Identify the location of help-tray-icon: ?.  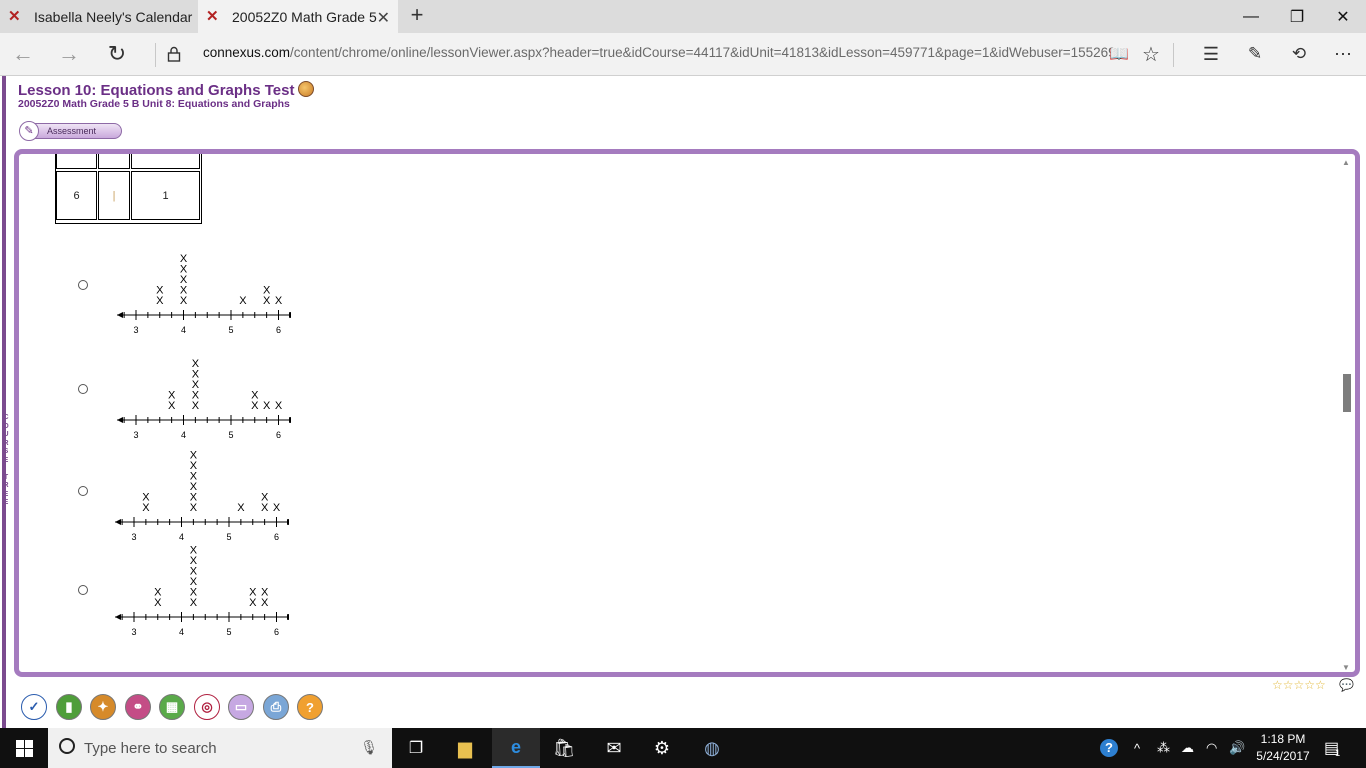
(1109, 748).